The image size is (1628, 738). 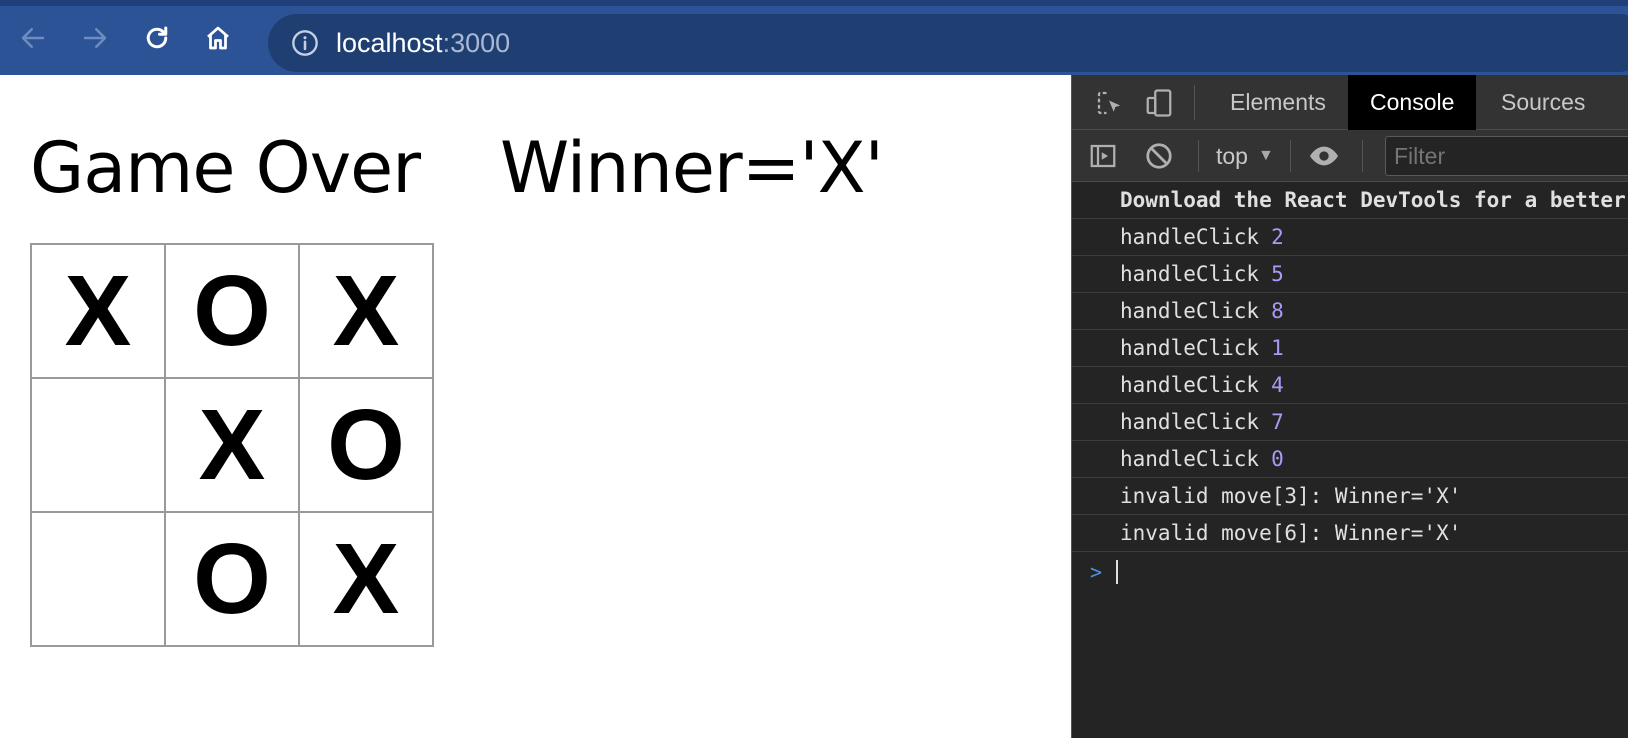 What do you see at coordinates (1373, 200) in the screenshot?
I see `message-text: Download the React DevTools for a better` at bounding box center [1373, 200].